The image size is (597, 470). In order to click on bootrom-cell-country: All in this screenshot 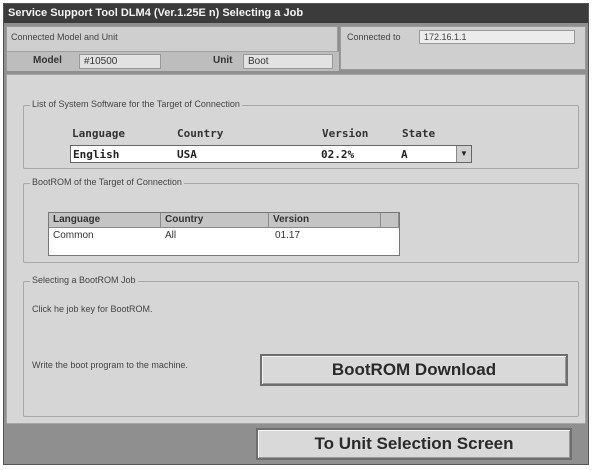, I will do `click(171, 235)`.